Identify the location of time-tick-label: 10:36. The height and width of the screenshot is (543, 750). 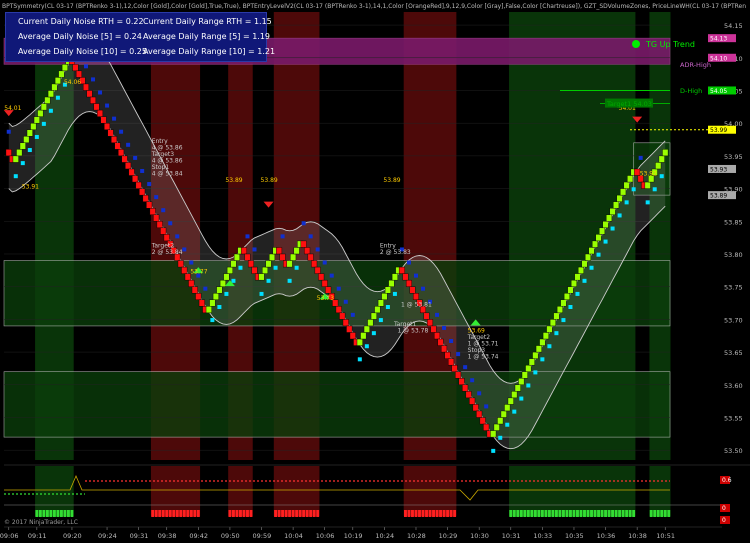
(606, 536).